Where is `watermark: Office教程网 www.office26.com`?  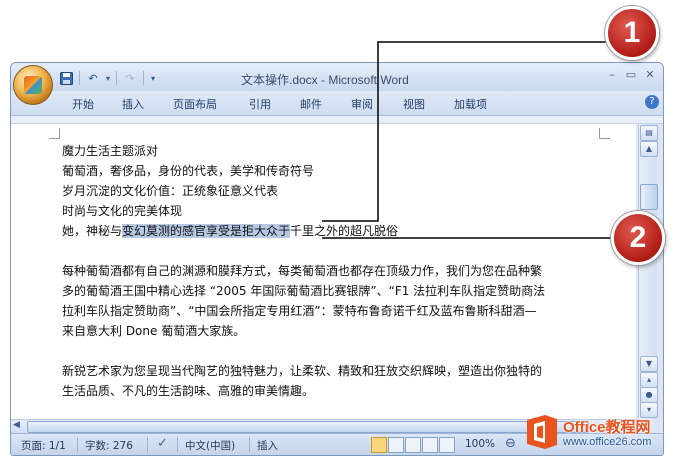
watermark: Office教程网 www.office26.com is located at coordinates (600, 432).